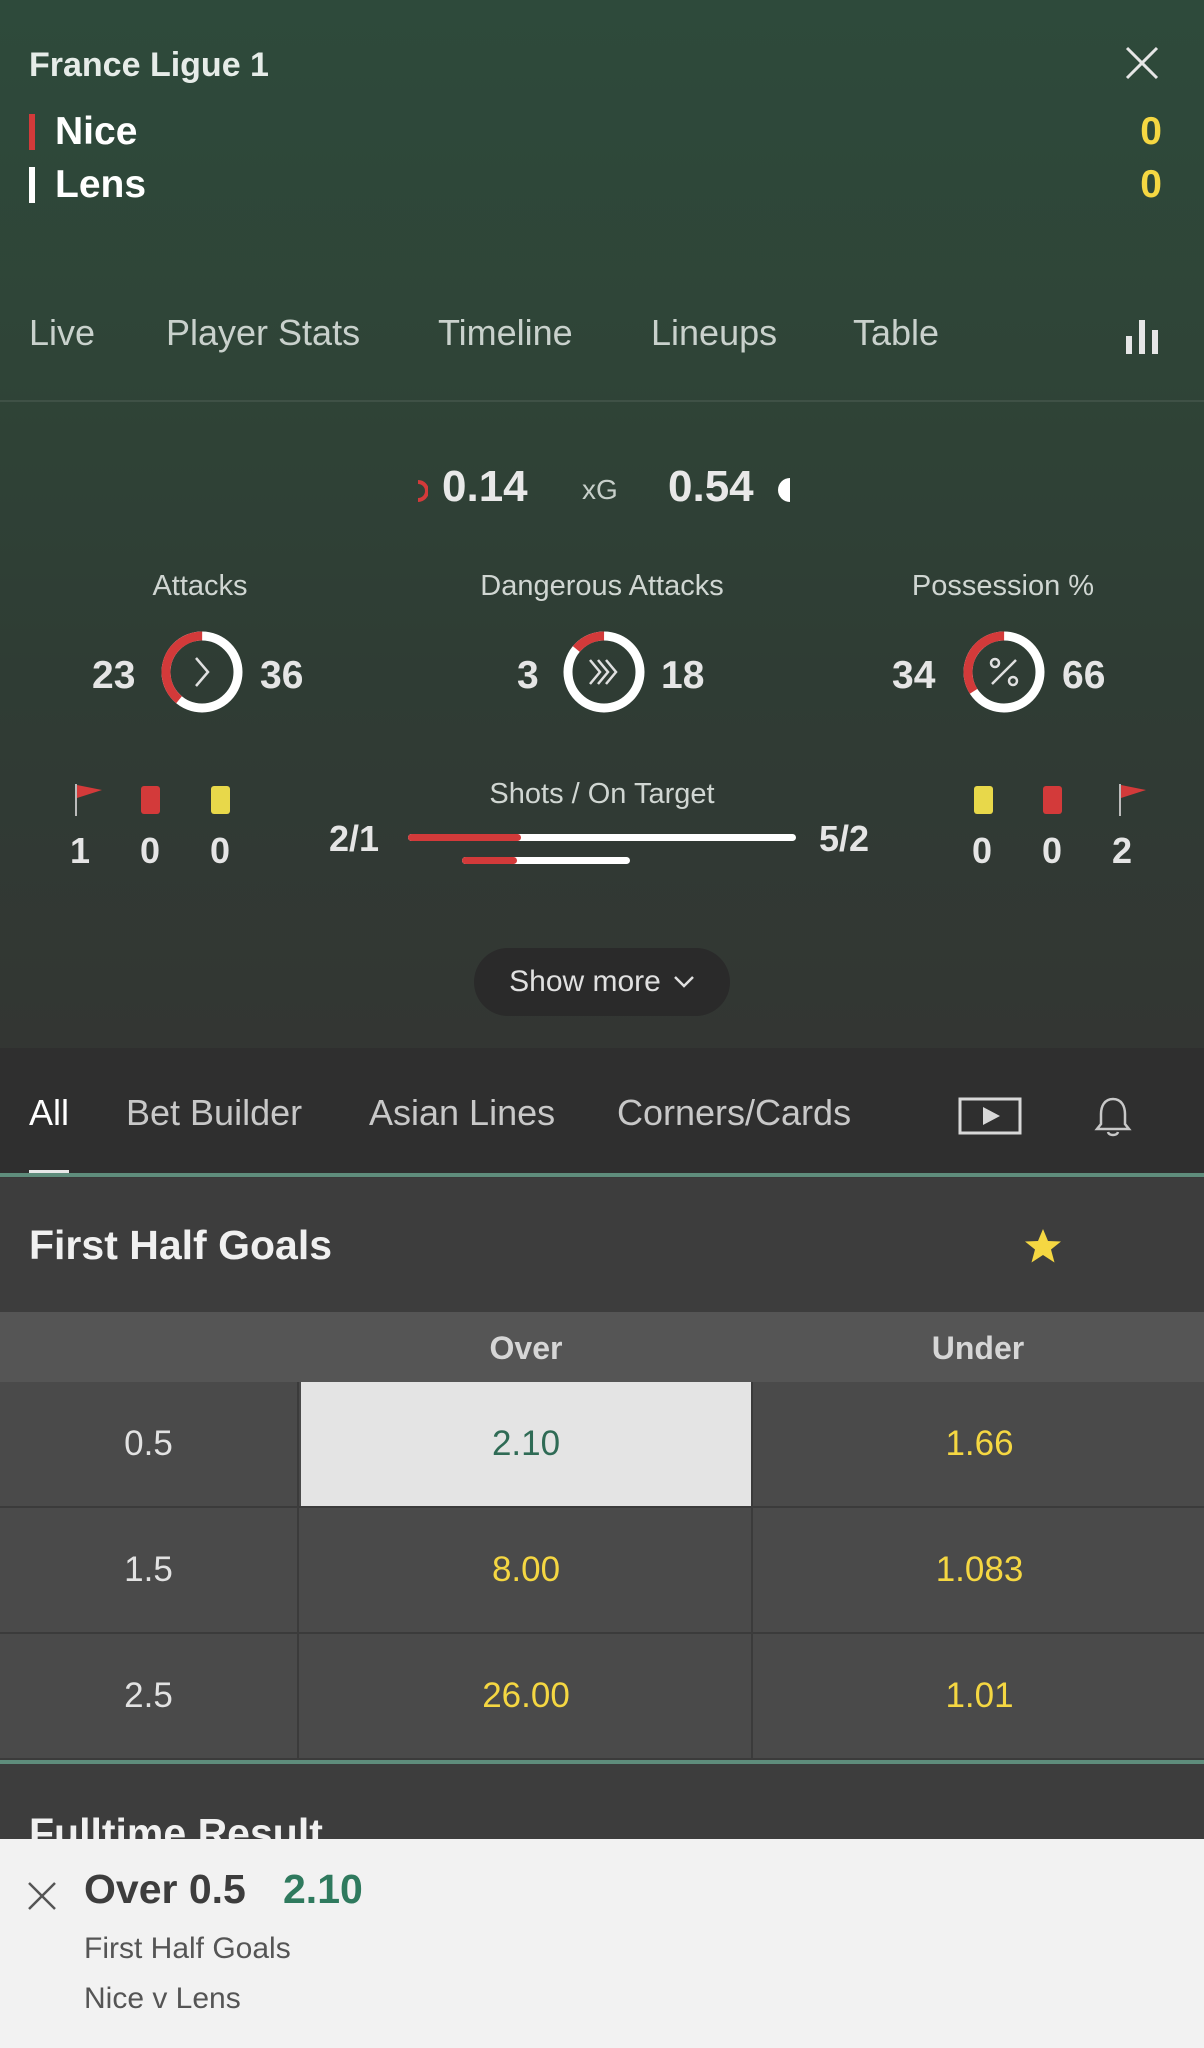 This screenshot has height=2048, width=1204. What do you see at coordinates (101, 184) in the screenshot?
I see `away-team-name: Lens` at bounding box center [101, 184].